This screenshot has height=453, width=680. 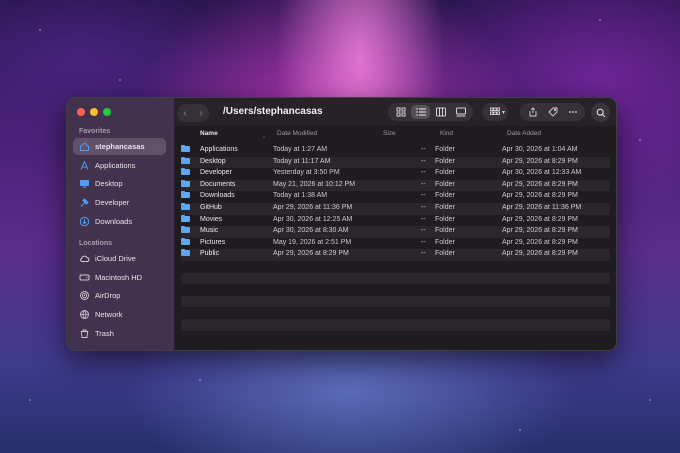 I want to click on actions-group, so click(x=552, y=112).